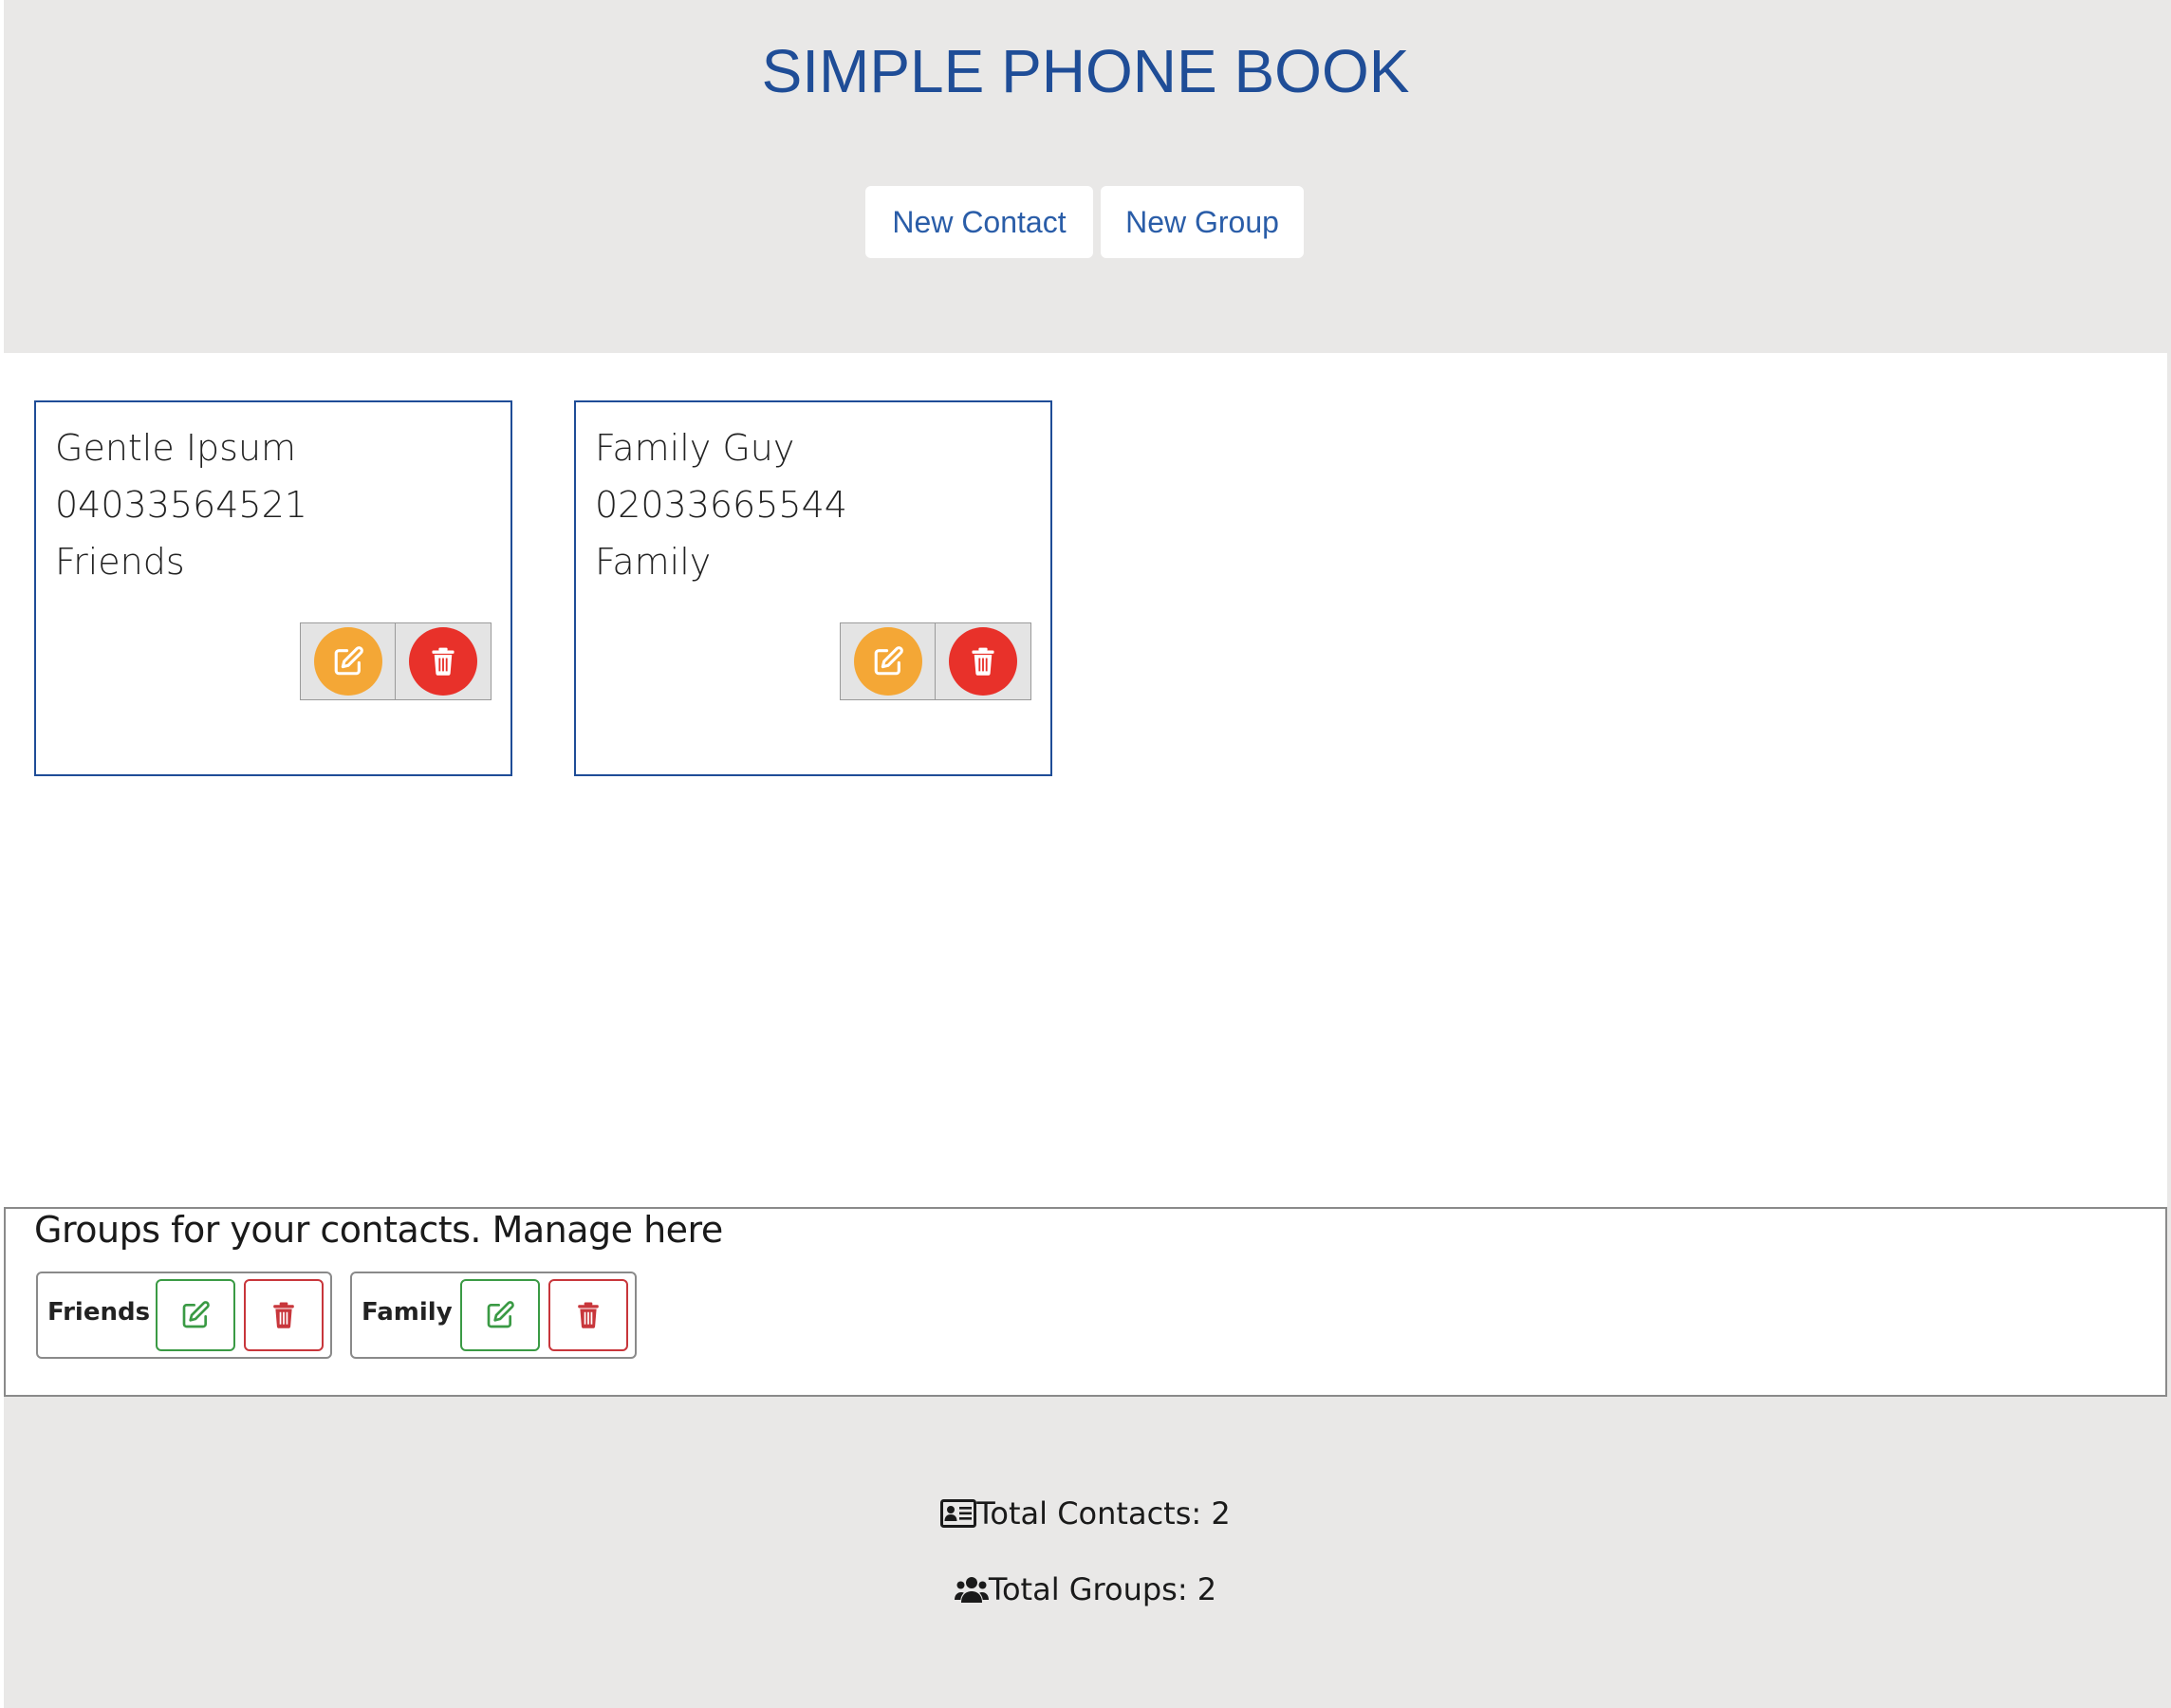 This screenshot has height=1708, width=2171. Describe the element at coordinates (959, 1513) in the screenshot. I see `id-card-icon` at that location.